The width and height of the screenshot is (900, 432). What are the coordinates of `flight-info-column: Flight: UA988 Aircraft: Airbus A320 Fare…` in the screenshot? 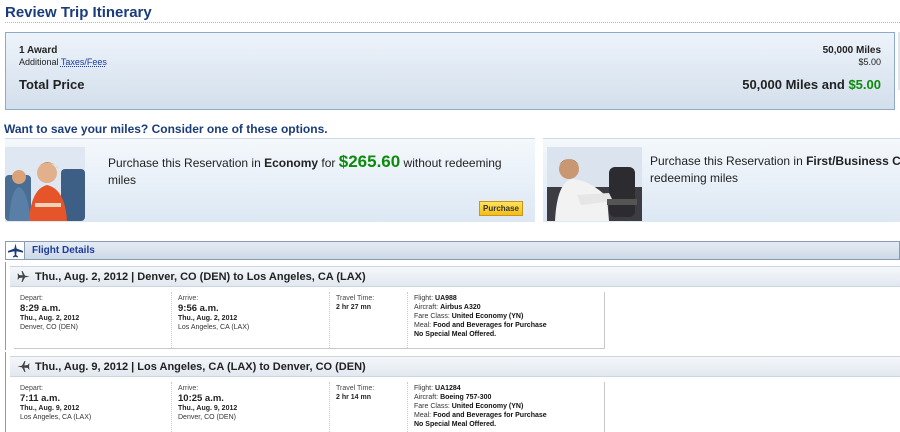 It's located at (506, 320).